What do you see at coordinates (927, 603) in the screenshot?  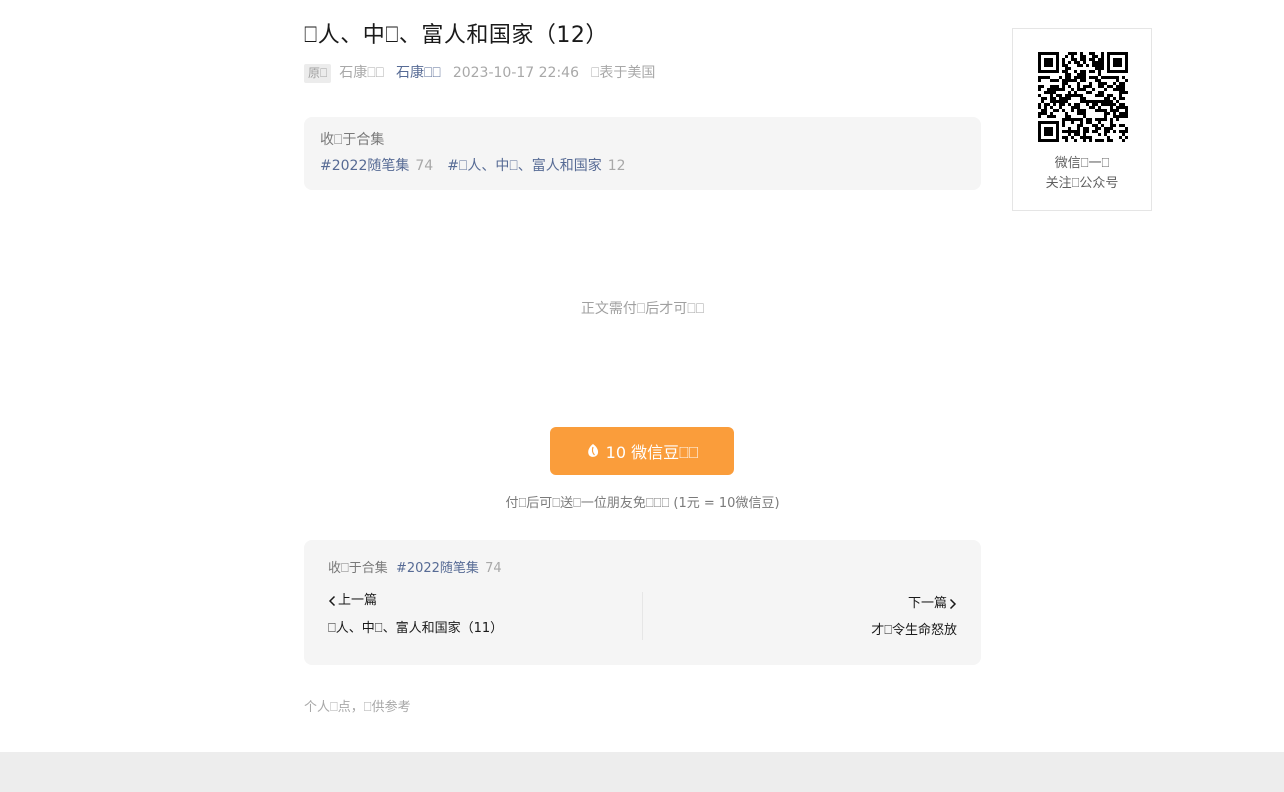 I see `next-label-text: 下一篇` at bounding box center [927, 603].